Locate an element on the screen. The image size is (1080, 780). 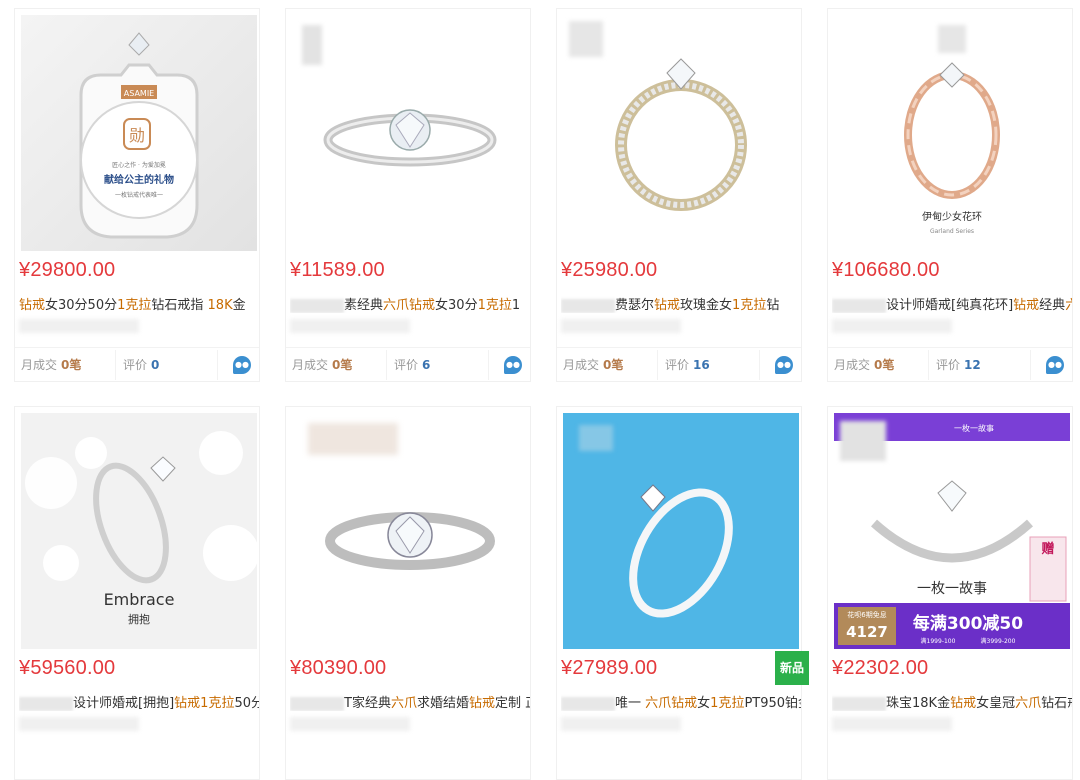
product-title: 唯一 六爪钻戒女1克拉PT950铂金 is located at coordinates (681, 701).